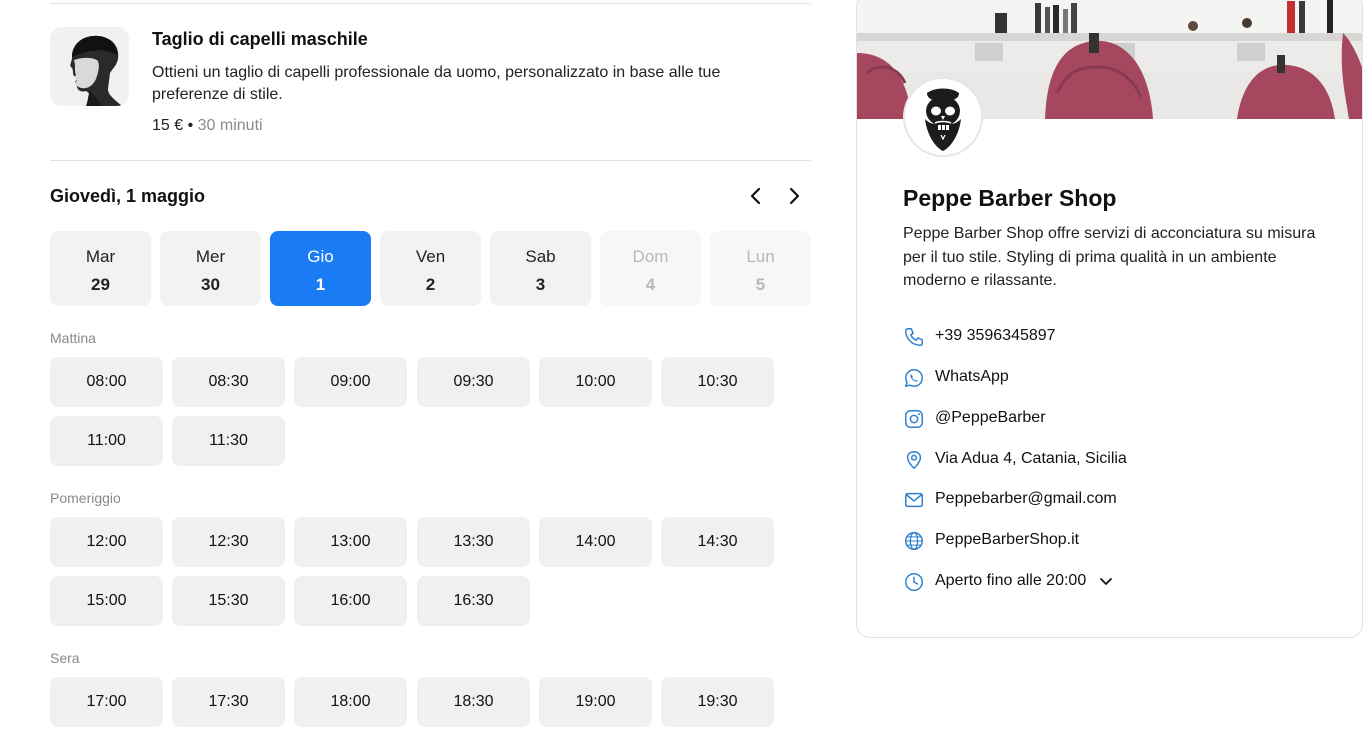 This screenshot has width=1367, height=745. What do you see at coordinates (100, 268) in the screenshot?
I see `day-mar-29: Mar 29` at bounding box center [100, 268].